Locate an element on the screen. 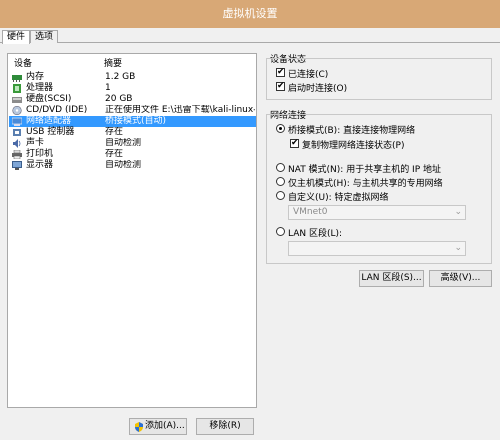 The width and height of the screenshot is (500, 440). bridged-label: 桥接模式(B): 直接连接物理网络 is located at coordinates (352, 131).